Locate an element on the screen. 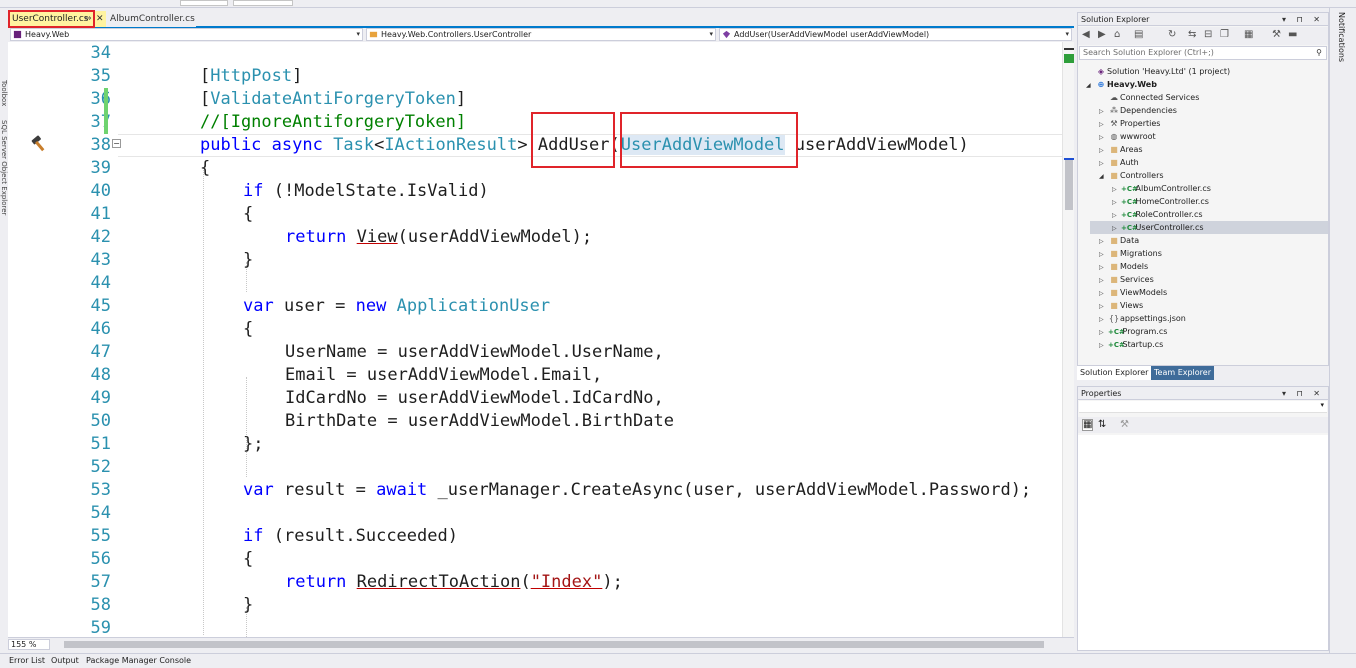 The image size is (1356, 668). tree-item-services: ▷ ■ Services is located at coordinates (1126, 279).